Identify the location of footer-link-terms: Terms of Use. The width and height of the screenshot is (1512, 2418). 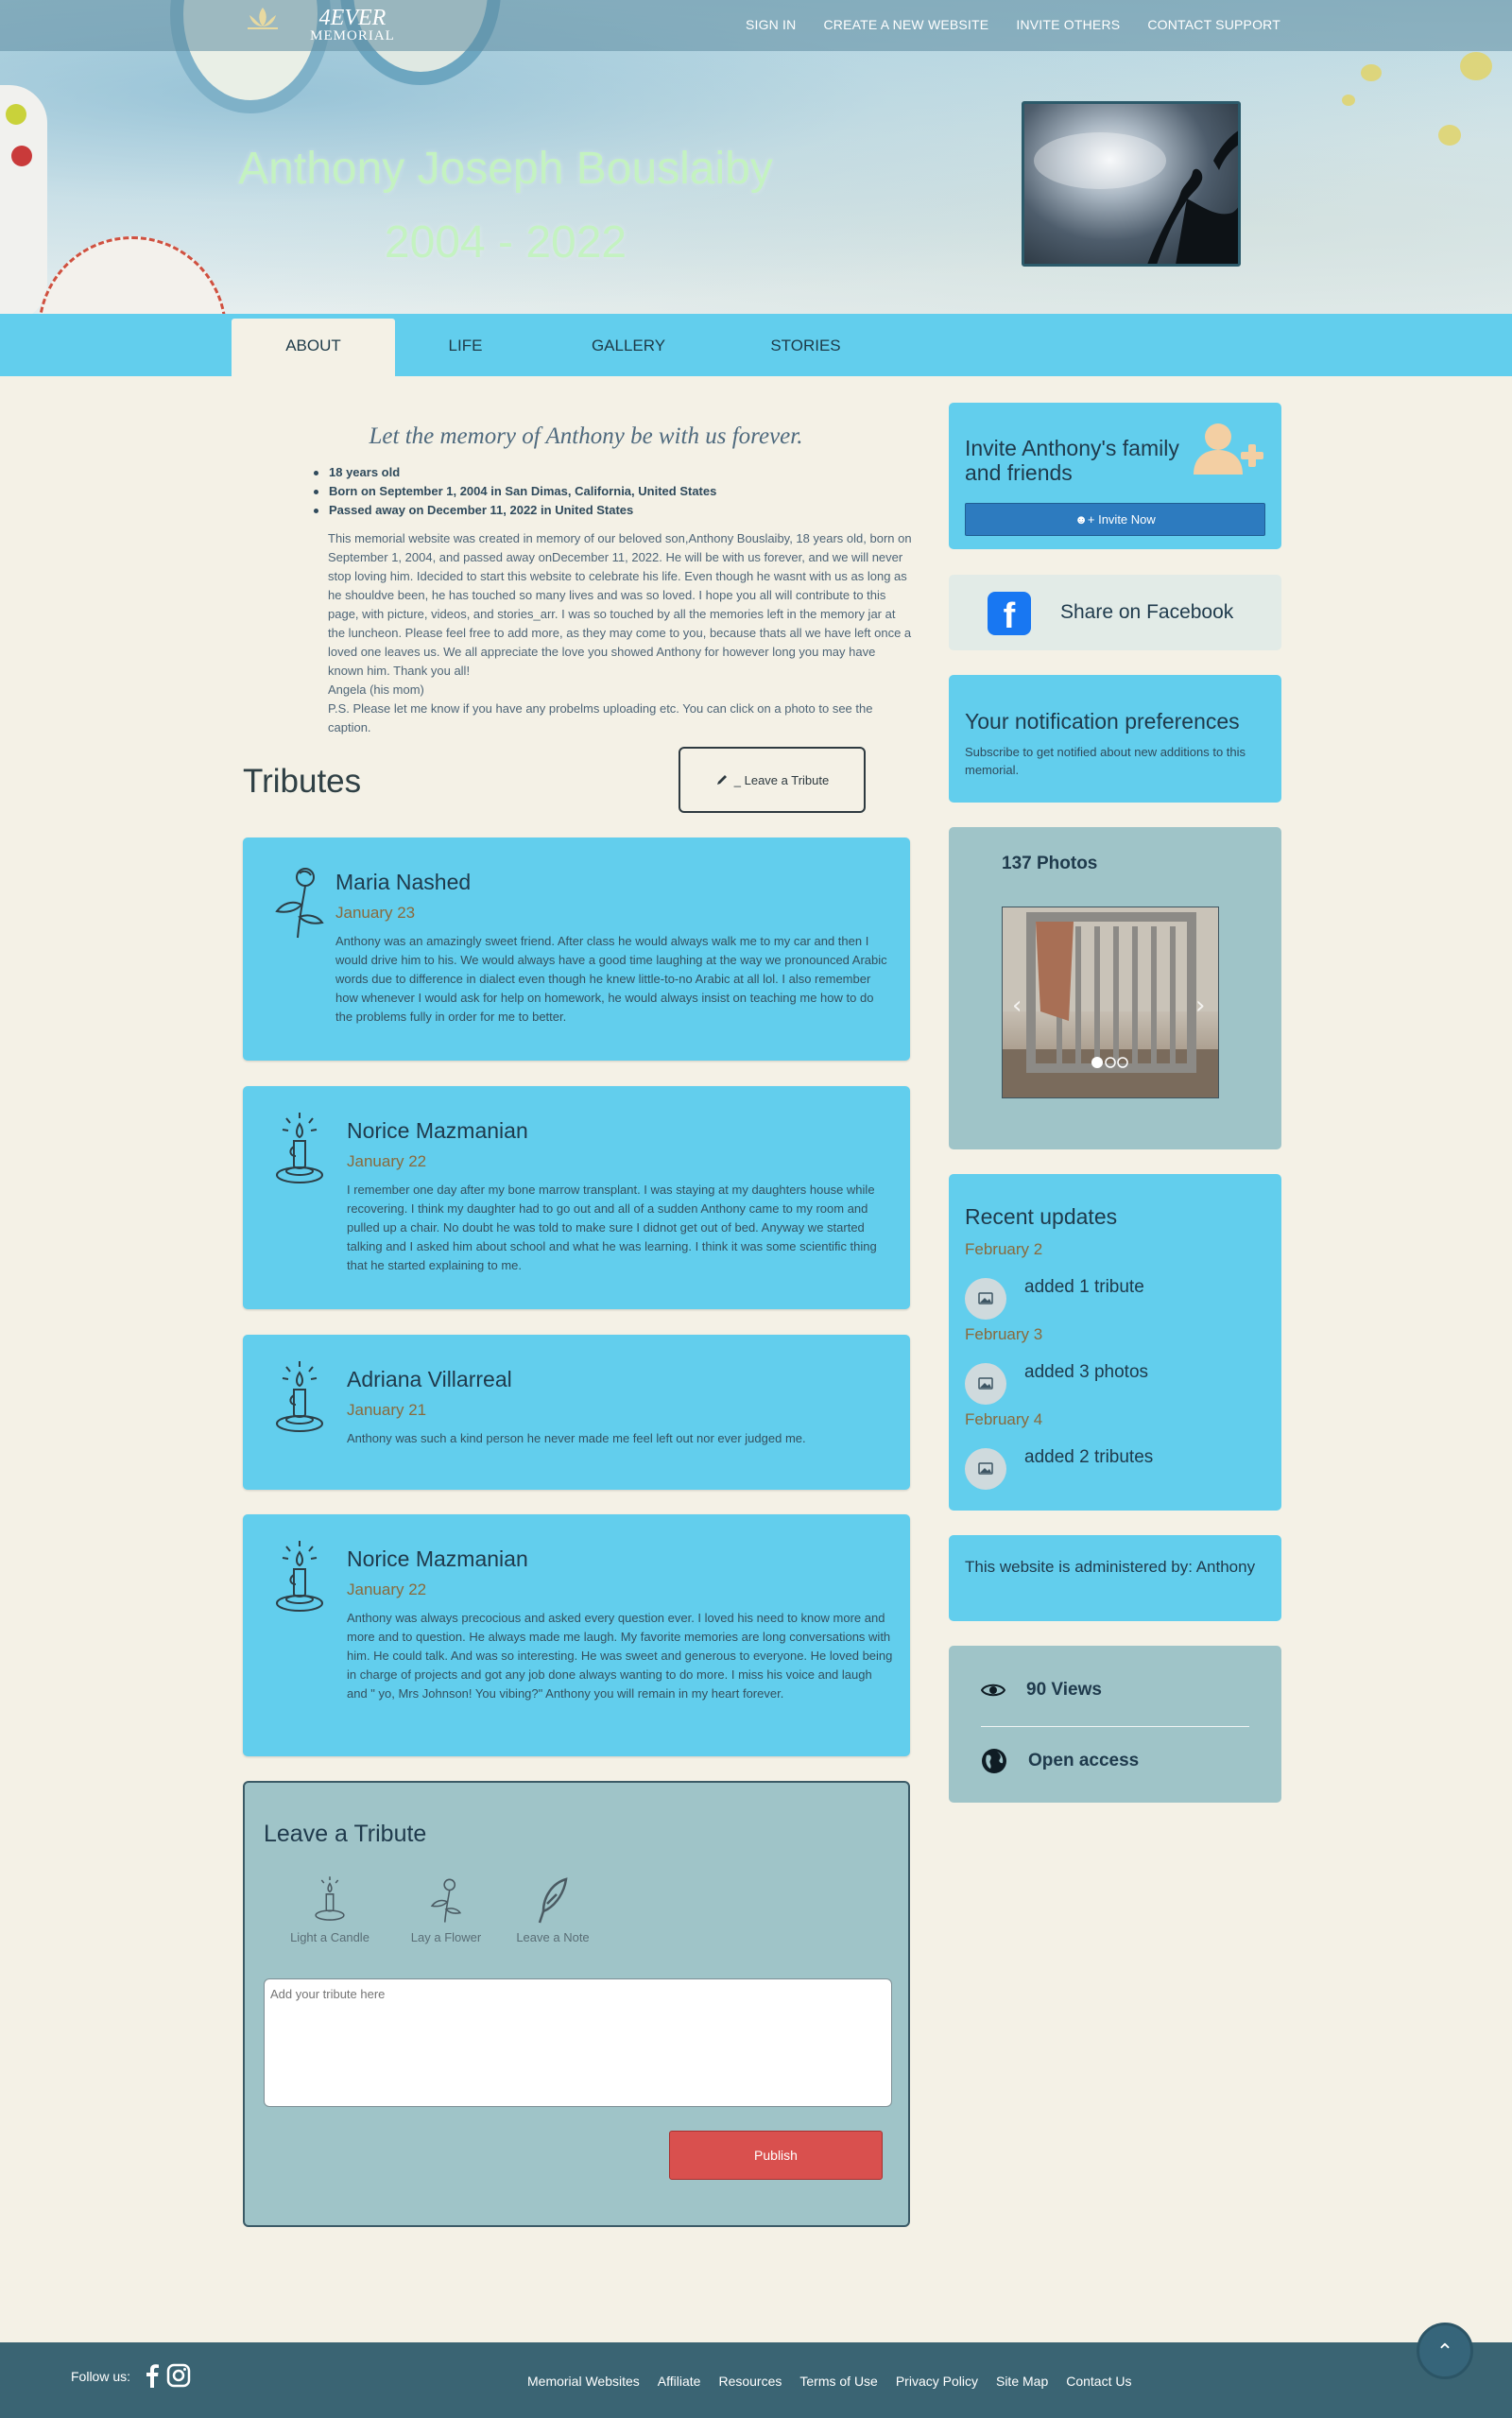
(838, 2381).